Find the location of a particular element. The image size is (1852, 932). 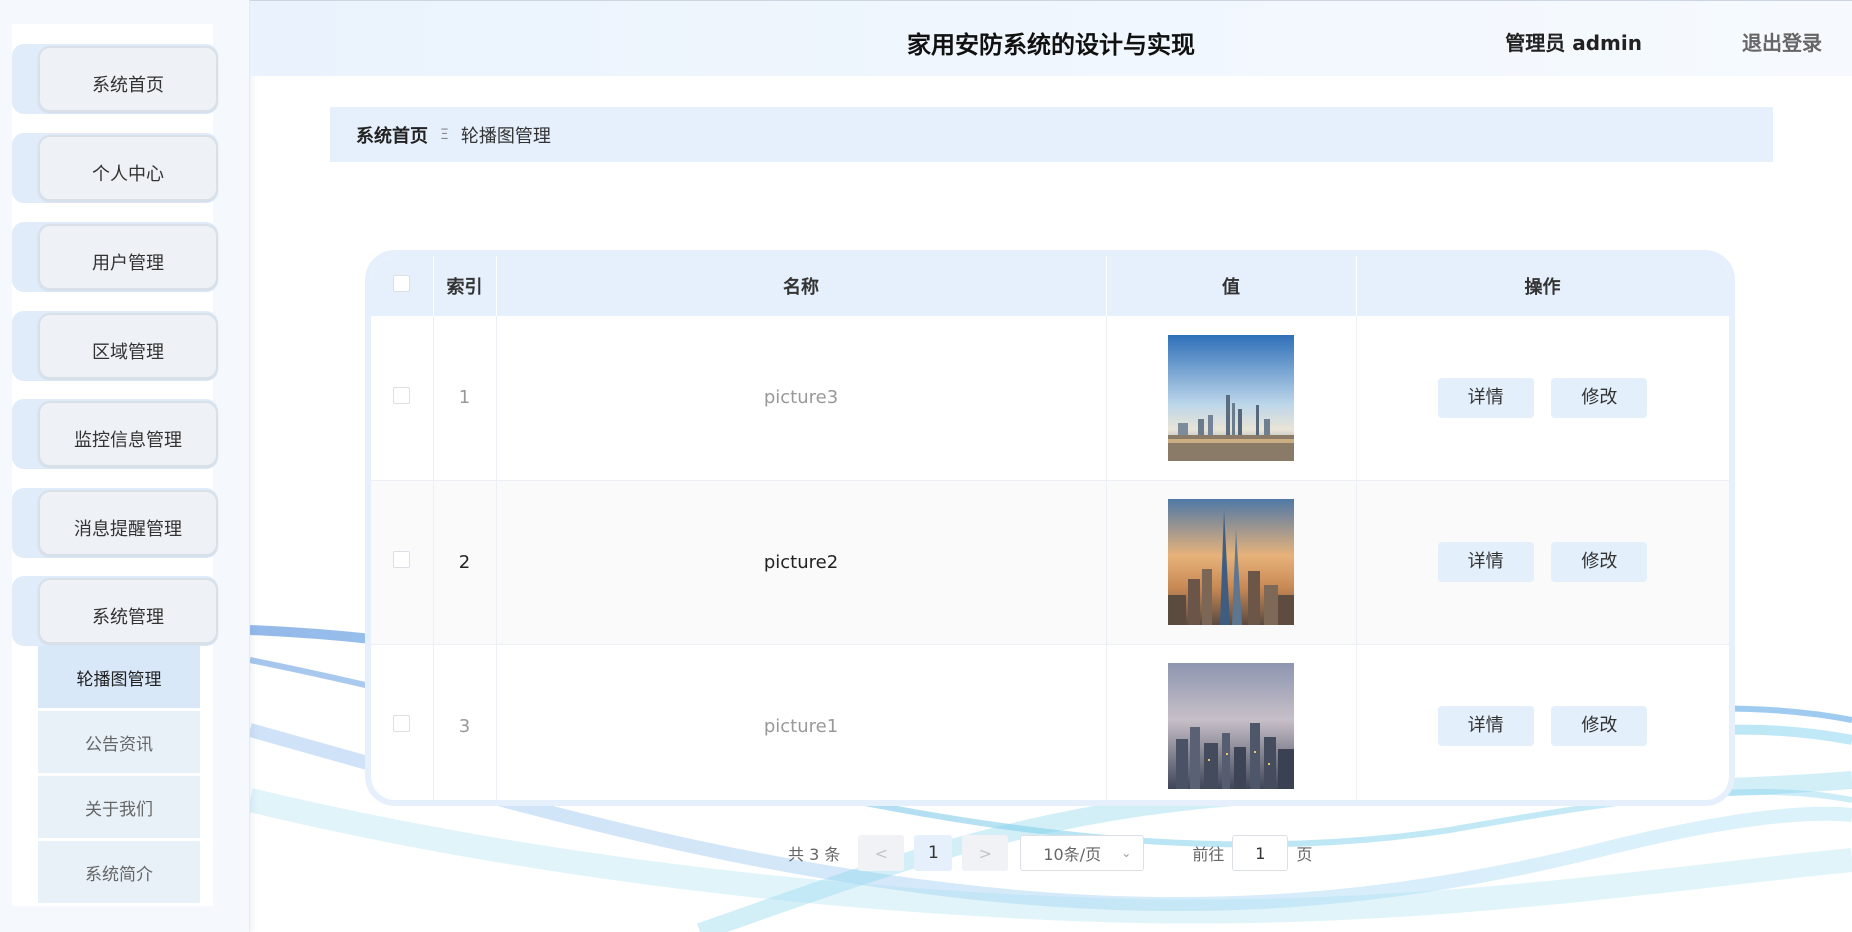

page-number-1: 1 is located at coordinates (933, 853).